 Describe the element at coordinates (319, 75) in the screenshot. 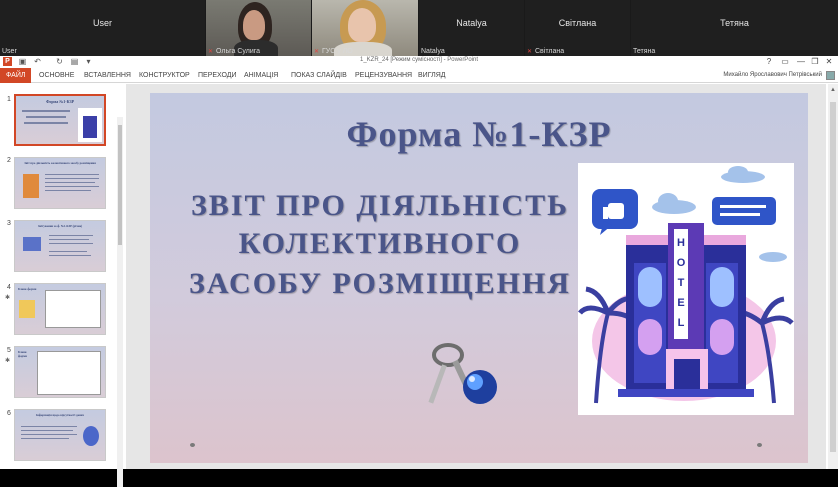

I see `tab-slide-show: ПОКАЗ СЛАЙДІВ` at that location.